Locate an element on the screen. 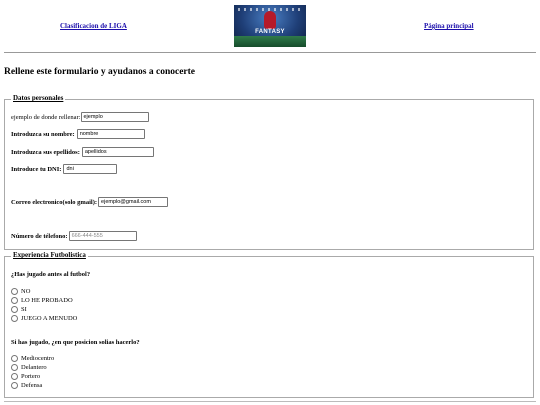  option-label: NO is located at coordinates (26, 291).